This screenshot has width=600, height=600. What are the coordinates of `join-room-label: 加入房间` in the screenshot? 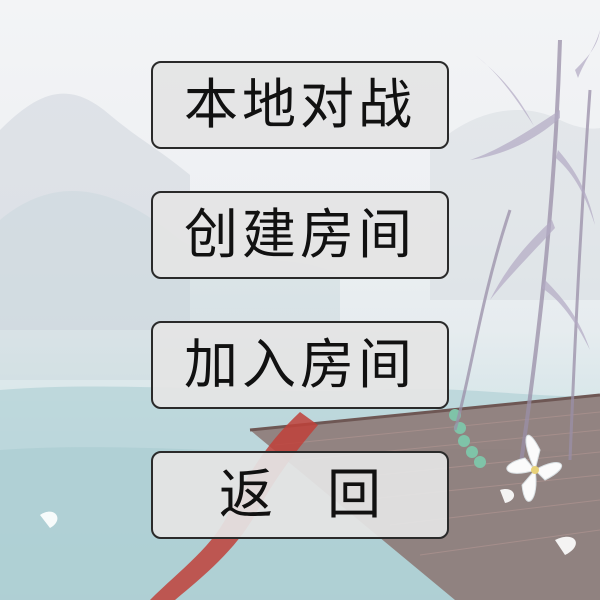 It's located at (300, 364).